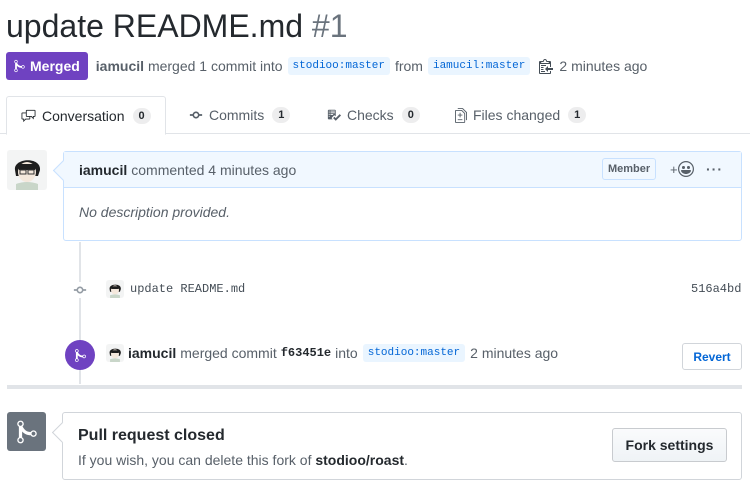  Describe the element at coordinates (514, 353) in the screenshot. I see `merge-time: 2 minutes ago` at that location.